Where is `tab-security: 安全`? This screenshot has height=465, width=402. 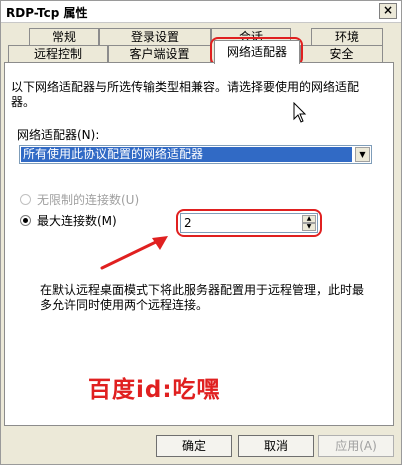
tab-security: 安全 is located at coordinates (341, 54).